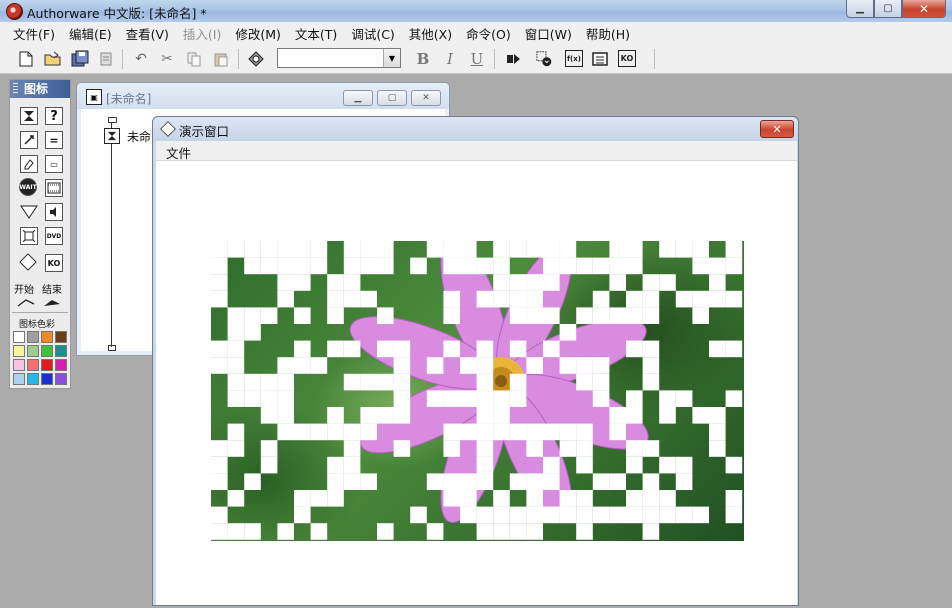 The height and width of the screenshot is (608, 952). Describe the element at coordinates (147, 33) in the screenshot. I see `menu-view: 查看(V)` at that location.